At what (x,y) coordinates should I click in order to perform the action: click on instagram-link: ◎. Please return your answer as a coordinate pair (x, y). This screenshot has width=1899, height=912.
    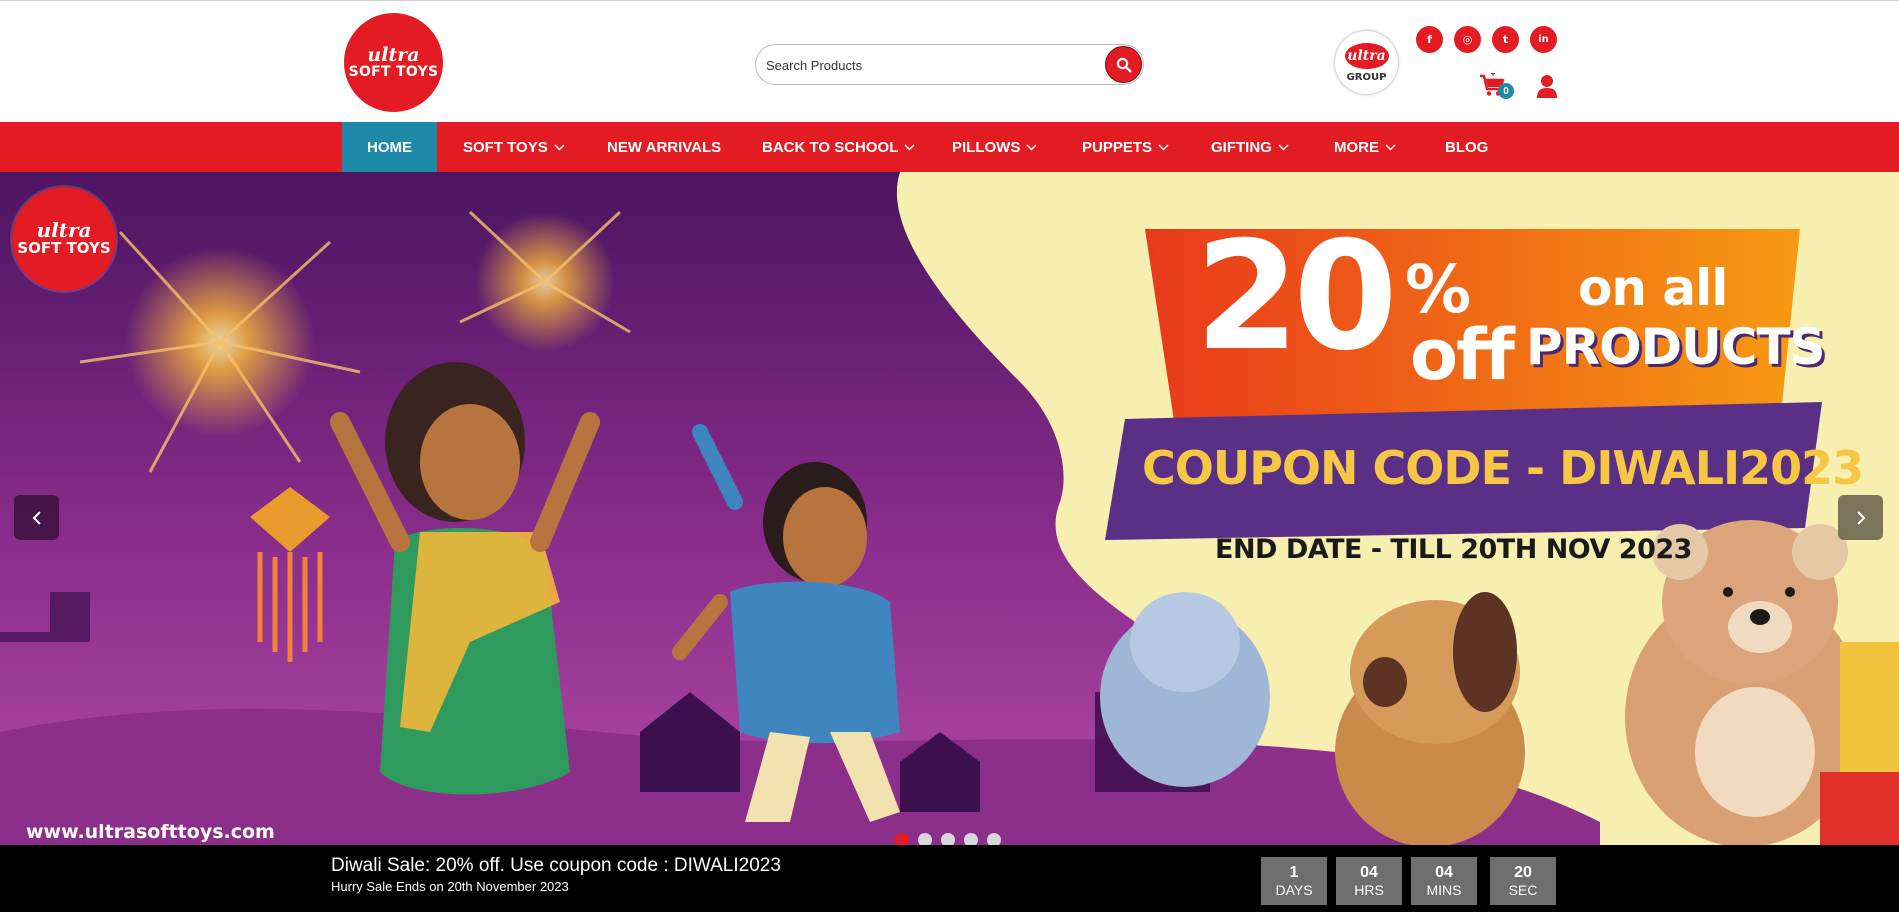
    Looking at the image, I should click on (1467, 39).